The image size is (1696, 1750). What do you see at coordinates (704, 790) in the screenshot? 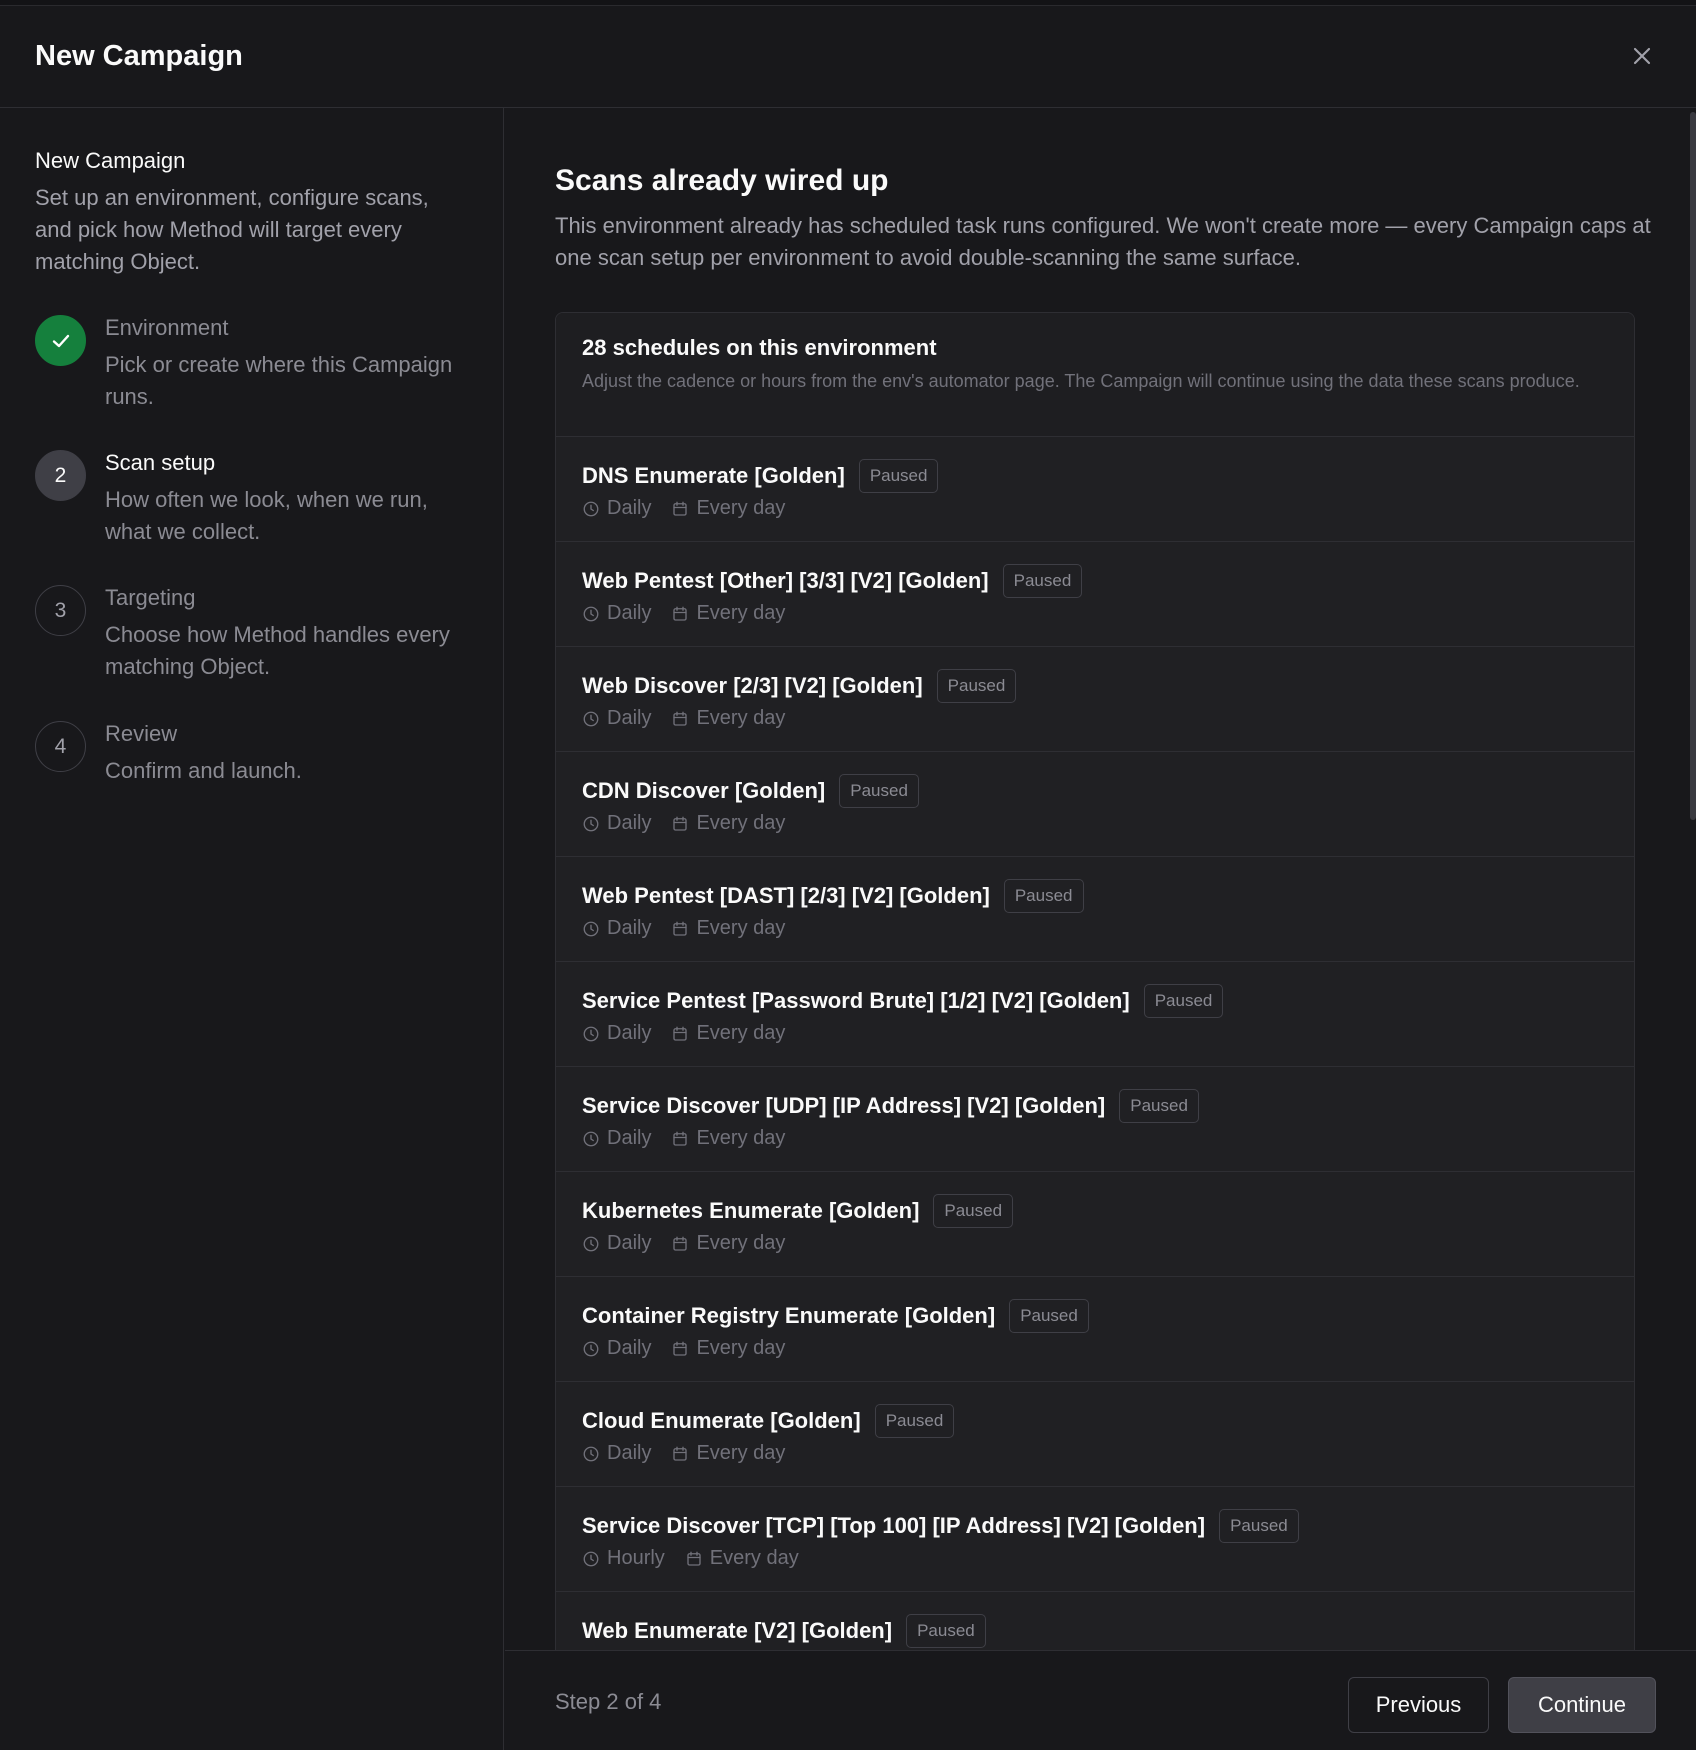
I see `schedule-name: CDN Discover [Golden]` at bounding box center [704, 790].